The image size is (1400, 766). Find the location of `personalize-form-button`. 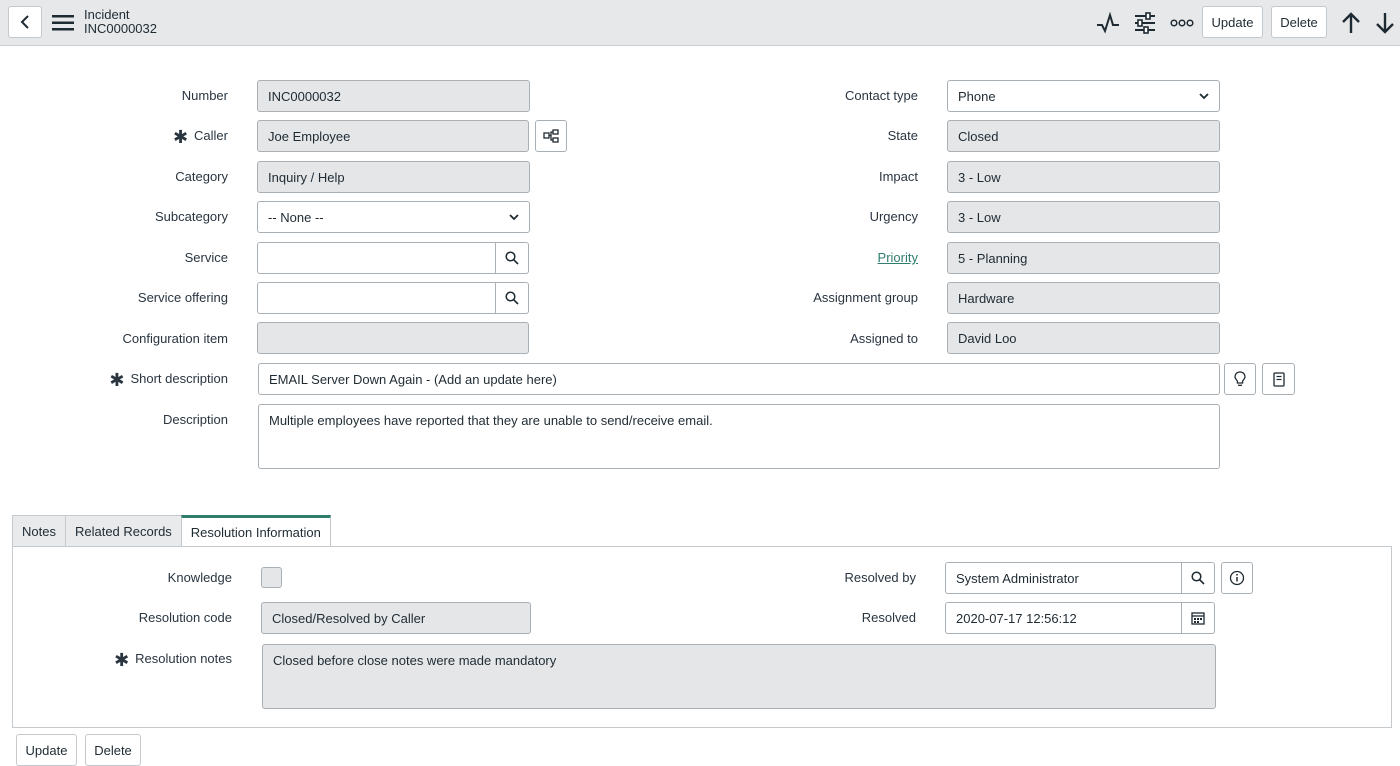

personalize-form-button is located at coordinates (1145, 23).